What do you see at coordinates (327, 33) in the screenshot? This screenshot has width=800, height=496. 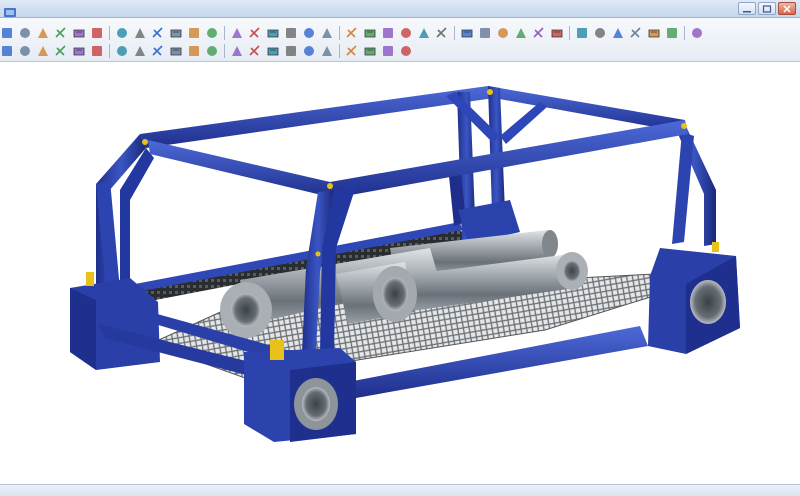 I see `section-icon` at bounding box center [327, 33].